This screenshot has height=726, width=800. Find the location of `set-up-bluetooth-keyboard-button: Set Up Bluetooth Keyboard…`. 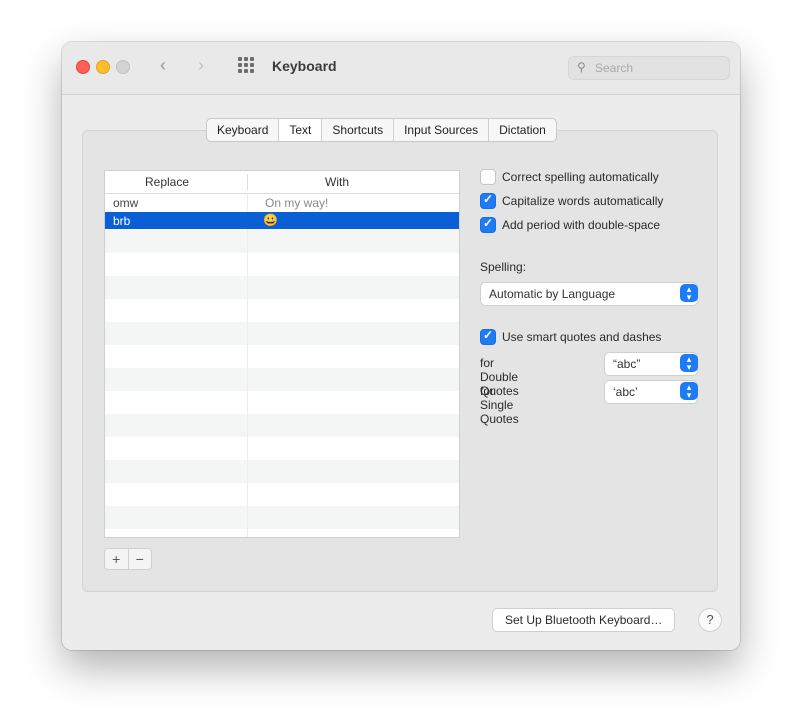

set-up-bluetooth-keyboard-button: Set Up Bluetooth Keyboard… is located at coordinates (584, 620).